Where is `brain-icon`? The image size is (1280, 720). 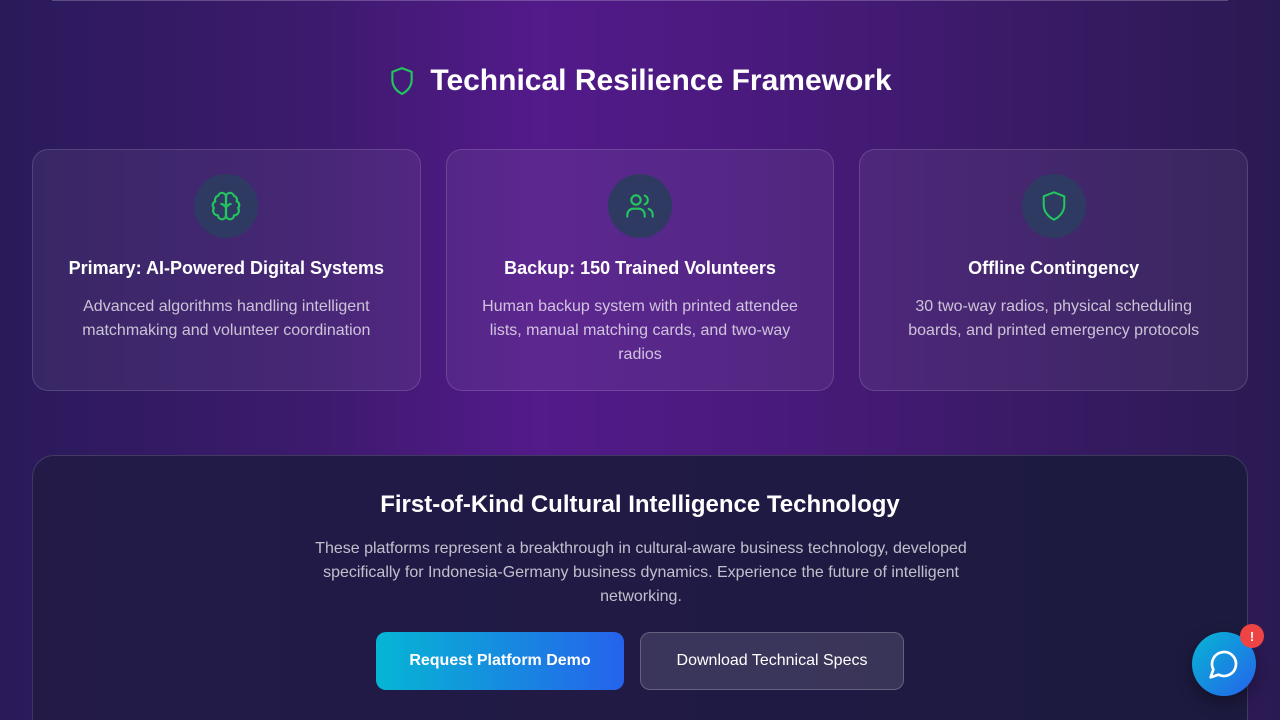 brain-icon is located at coordinates (226, 206).